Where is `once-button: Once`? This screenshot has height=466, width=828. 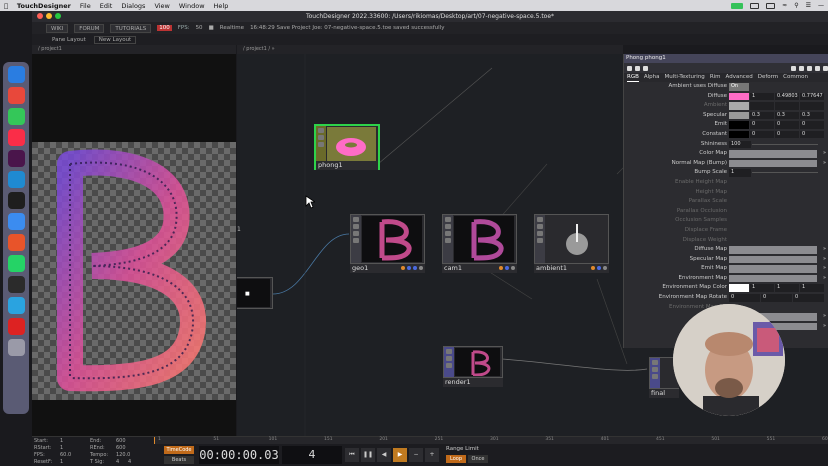 once-button: Once is located at coordinates (478, 459).